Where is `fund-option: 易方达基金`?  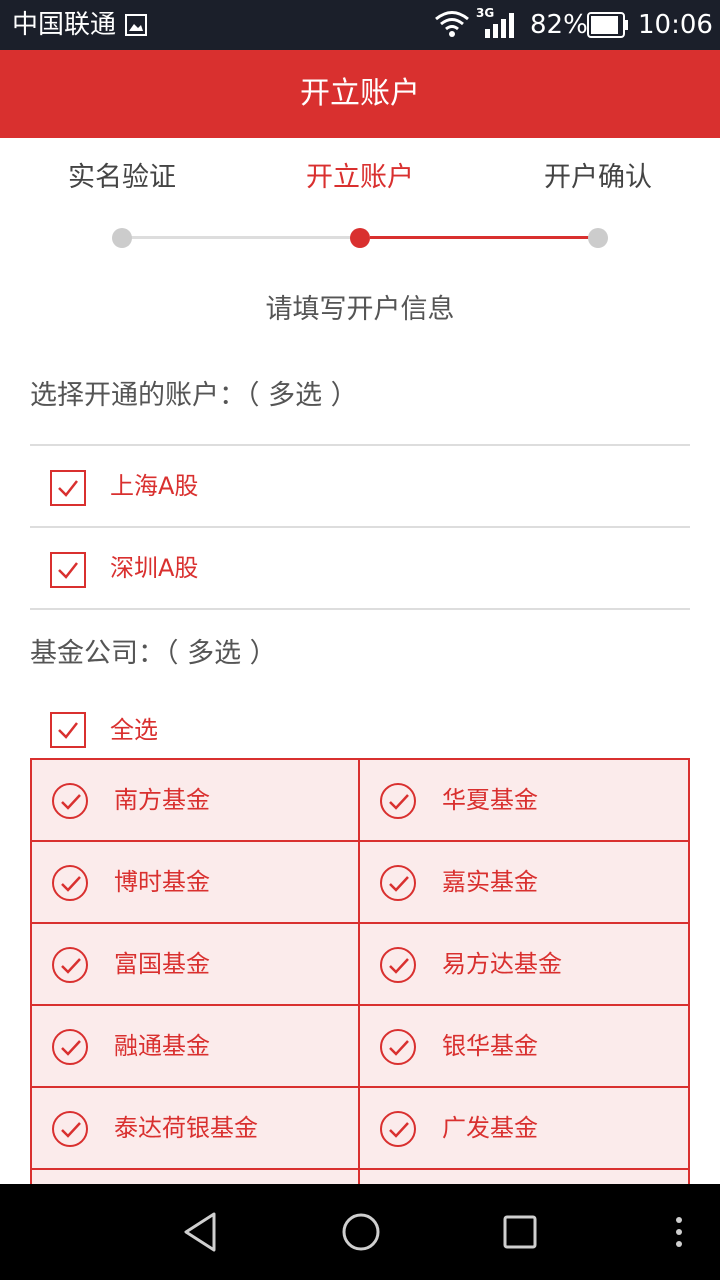
fund-option: 易方达基金 is located at coordinates (525, 965).